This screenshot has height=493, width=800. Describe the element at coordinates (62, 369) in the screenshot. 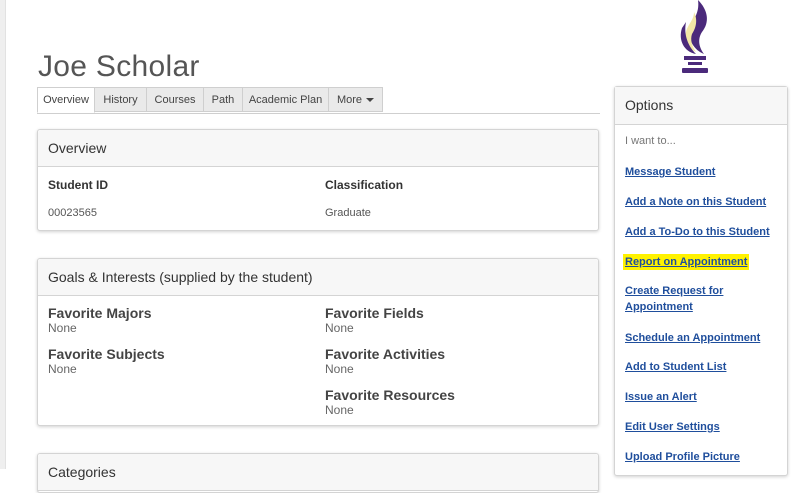

I see `favorite-subjects-value: None` at that location.